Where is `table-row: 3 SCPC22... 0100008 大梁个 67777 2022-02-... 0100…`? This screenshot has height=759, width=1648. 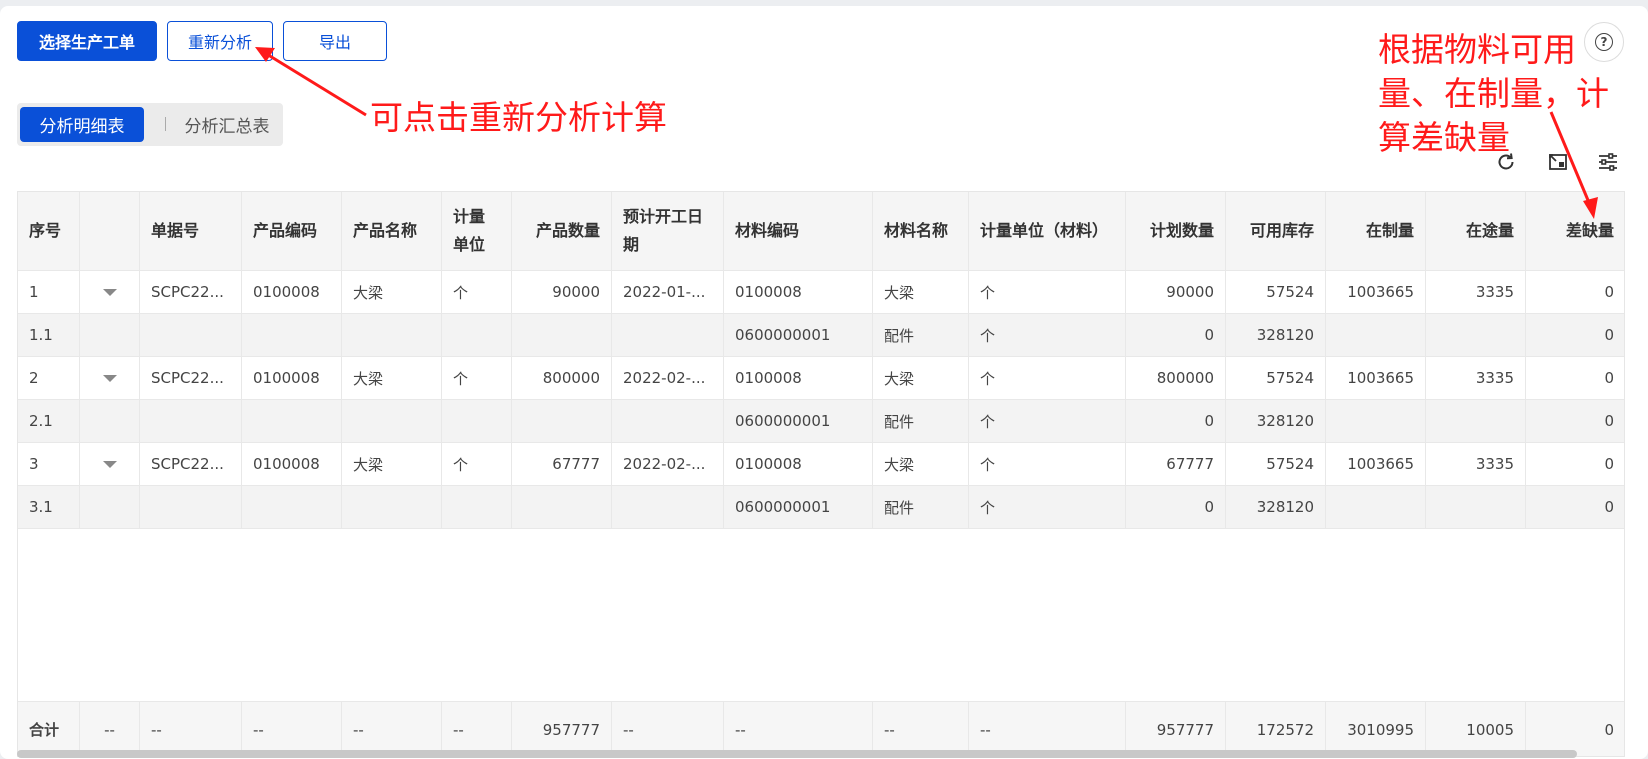 table-row: 3 SCPC22... 0100008 大梁个 67777 2022-02-... 0100… is located at coordinates (821, 464).